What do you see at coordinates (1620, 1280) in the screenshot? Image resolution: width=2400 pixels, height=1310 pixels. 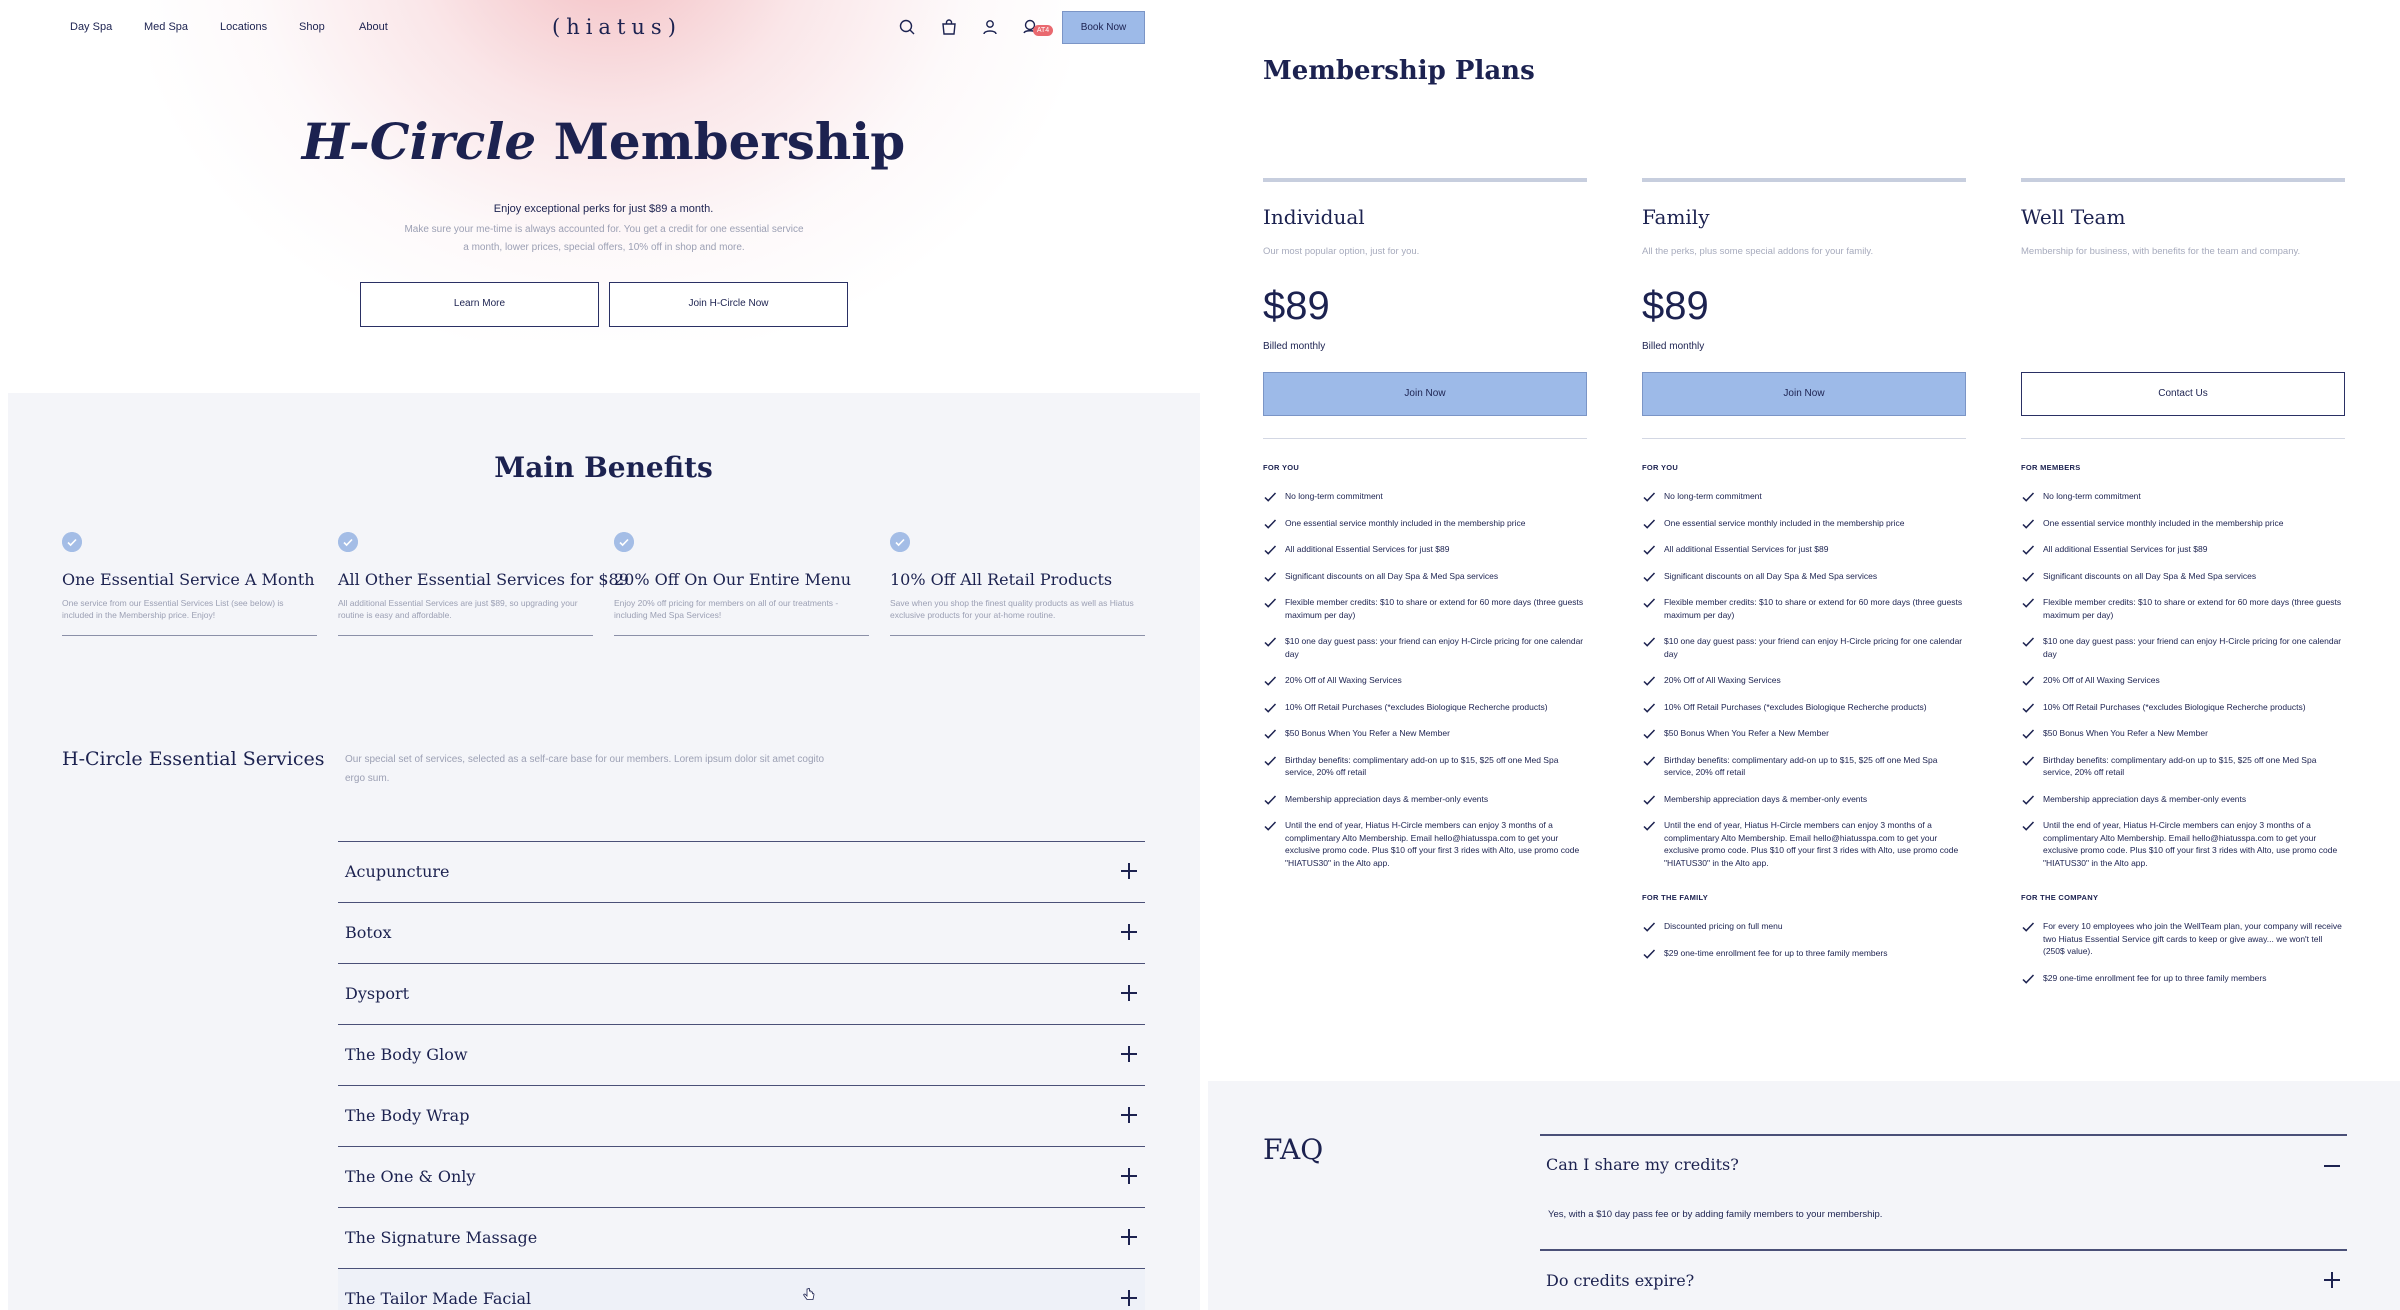 I see `faq-question-credits-expire: Do credits expire?` at bounding box center [1620, 1280].